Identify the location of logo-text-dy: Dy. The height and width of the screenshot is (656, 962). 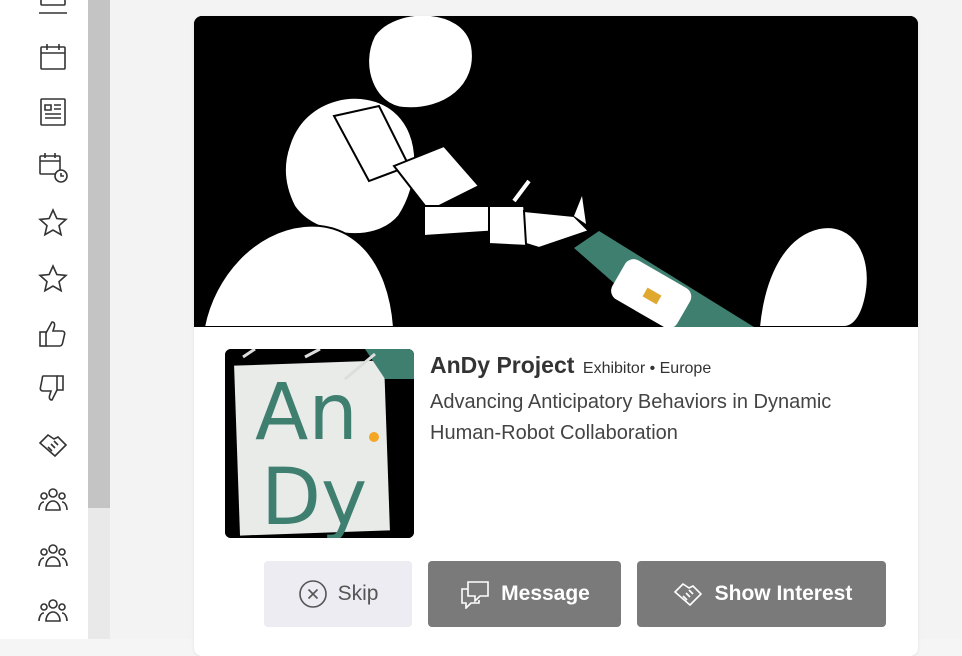
(314, 495).